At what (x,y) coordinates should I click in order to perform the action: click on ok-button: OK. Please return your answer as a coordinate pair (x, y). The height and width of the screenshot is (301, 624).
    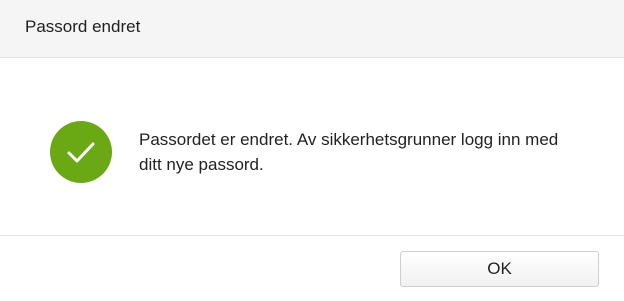
    Looking at the image, I should click on (499, 269).